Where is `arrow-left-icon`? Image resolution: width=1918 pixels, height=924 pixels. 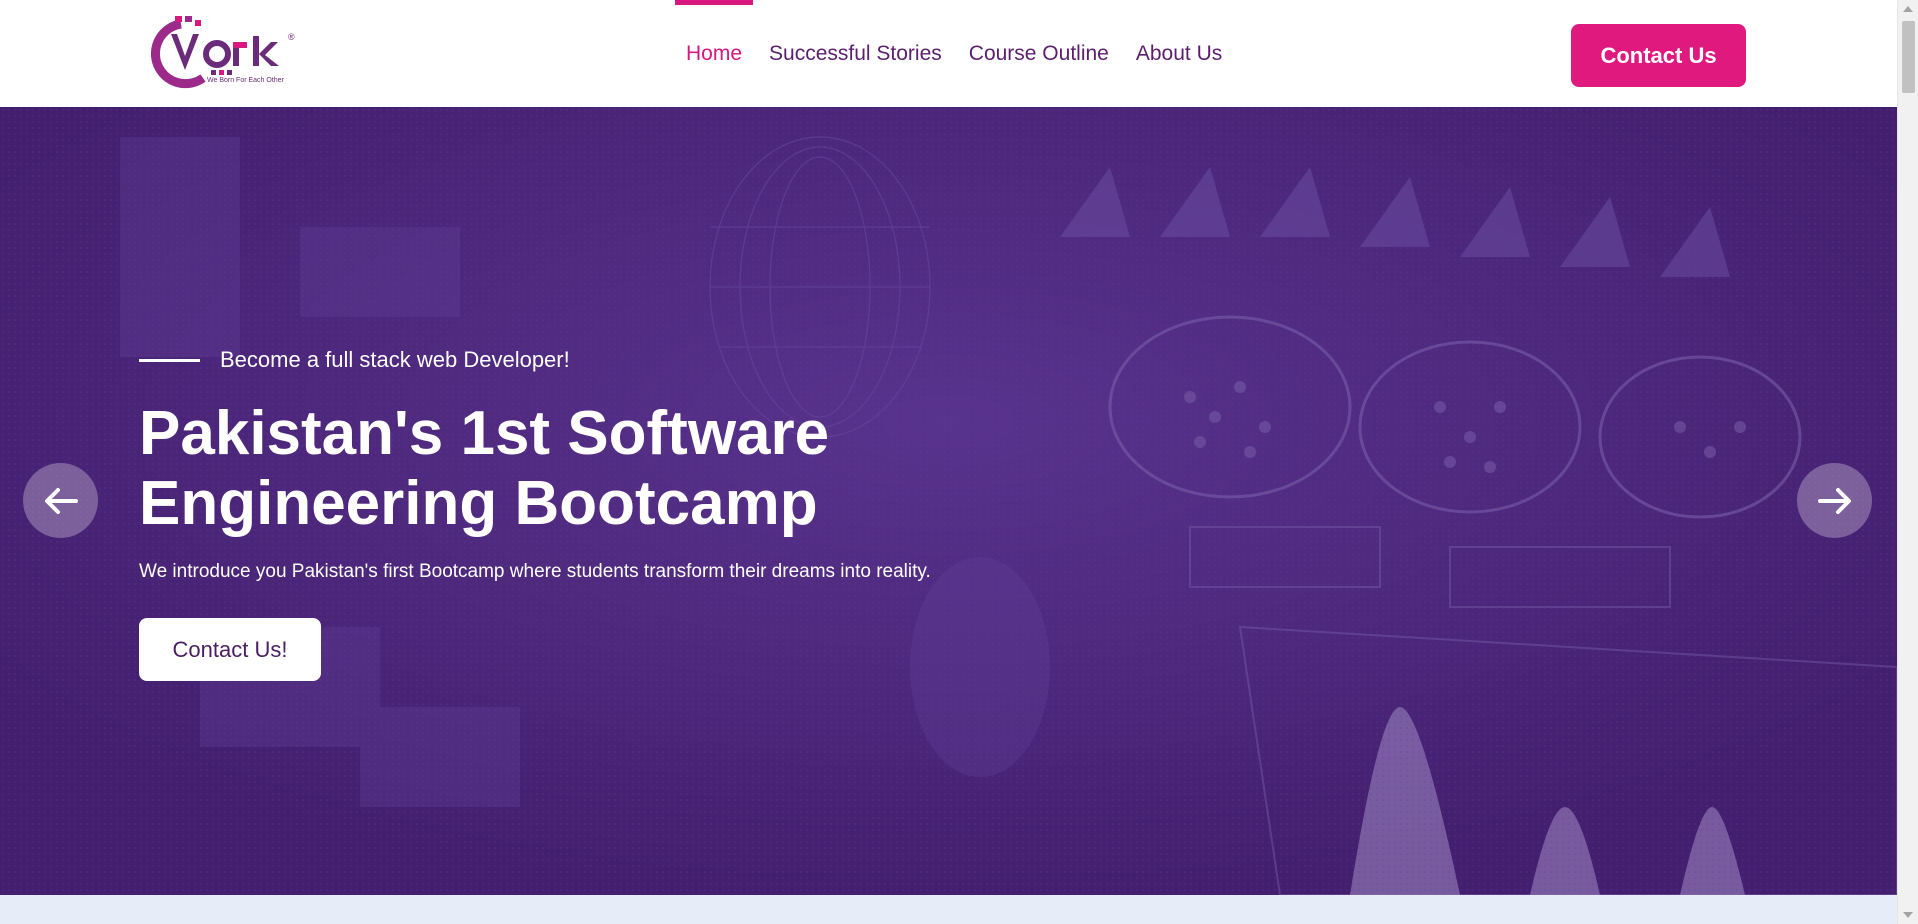
arrow-left-icon is located at coordinates (61, 500).